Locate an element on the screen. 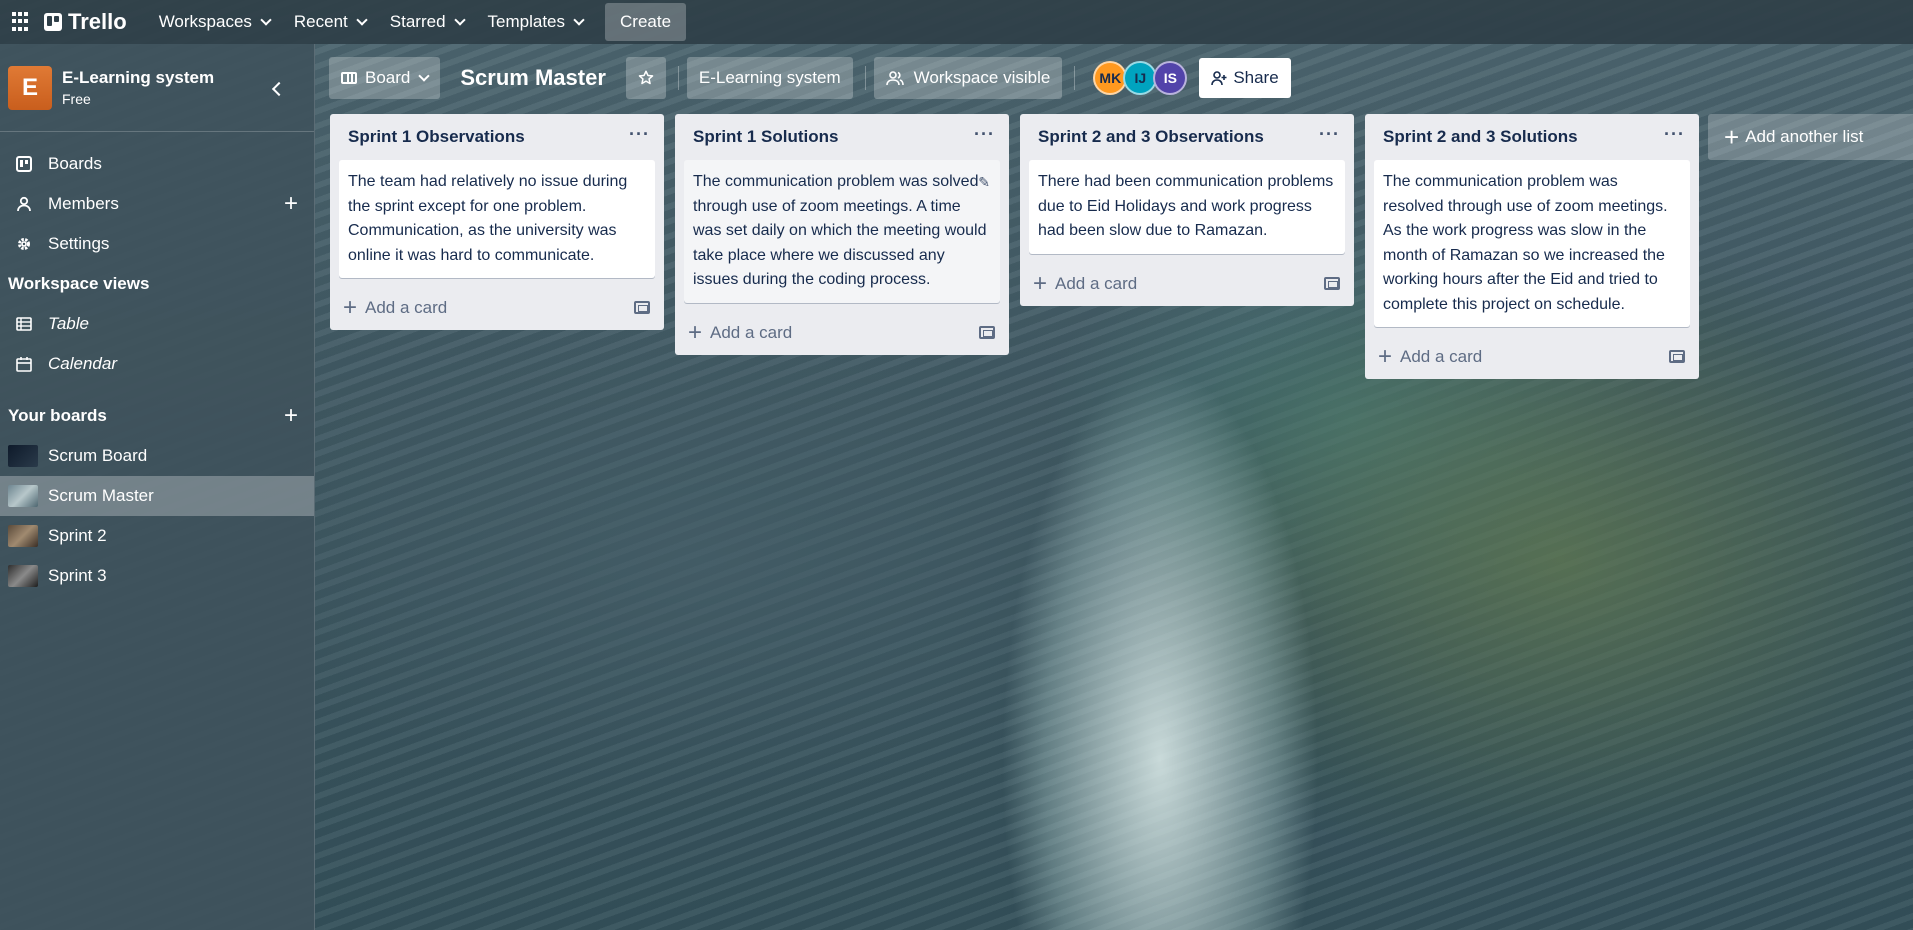 The width and height of the screenshot is (1913, 930). member-avatar: MK is located at coordinates (1110, 78).